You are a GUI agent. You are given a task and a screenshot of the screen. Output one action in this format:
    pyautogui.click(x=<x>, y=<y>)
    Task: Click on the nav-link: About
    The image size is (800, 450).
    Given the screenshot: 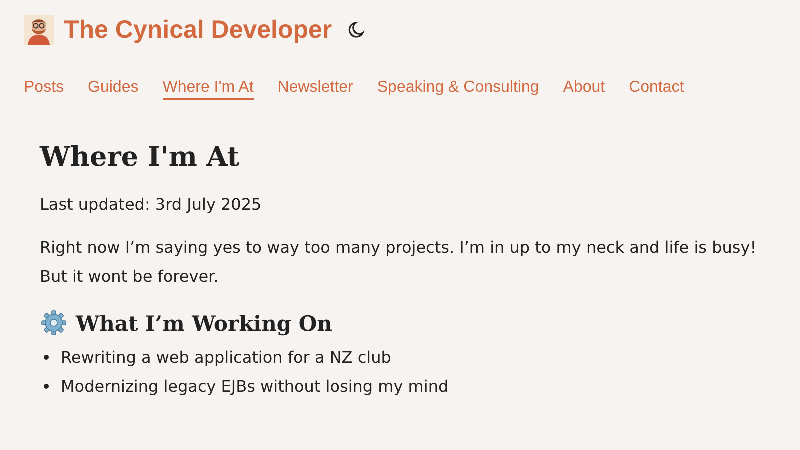 What is the action you would take?
    pyautogui.click(x=584, y=89)
    